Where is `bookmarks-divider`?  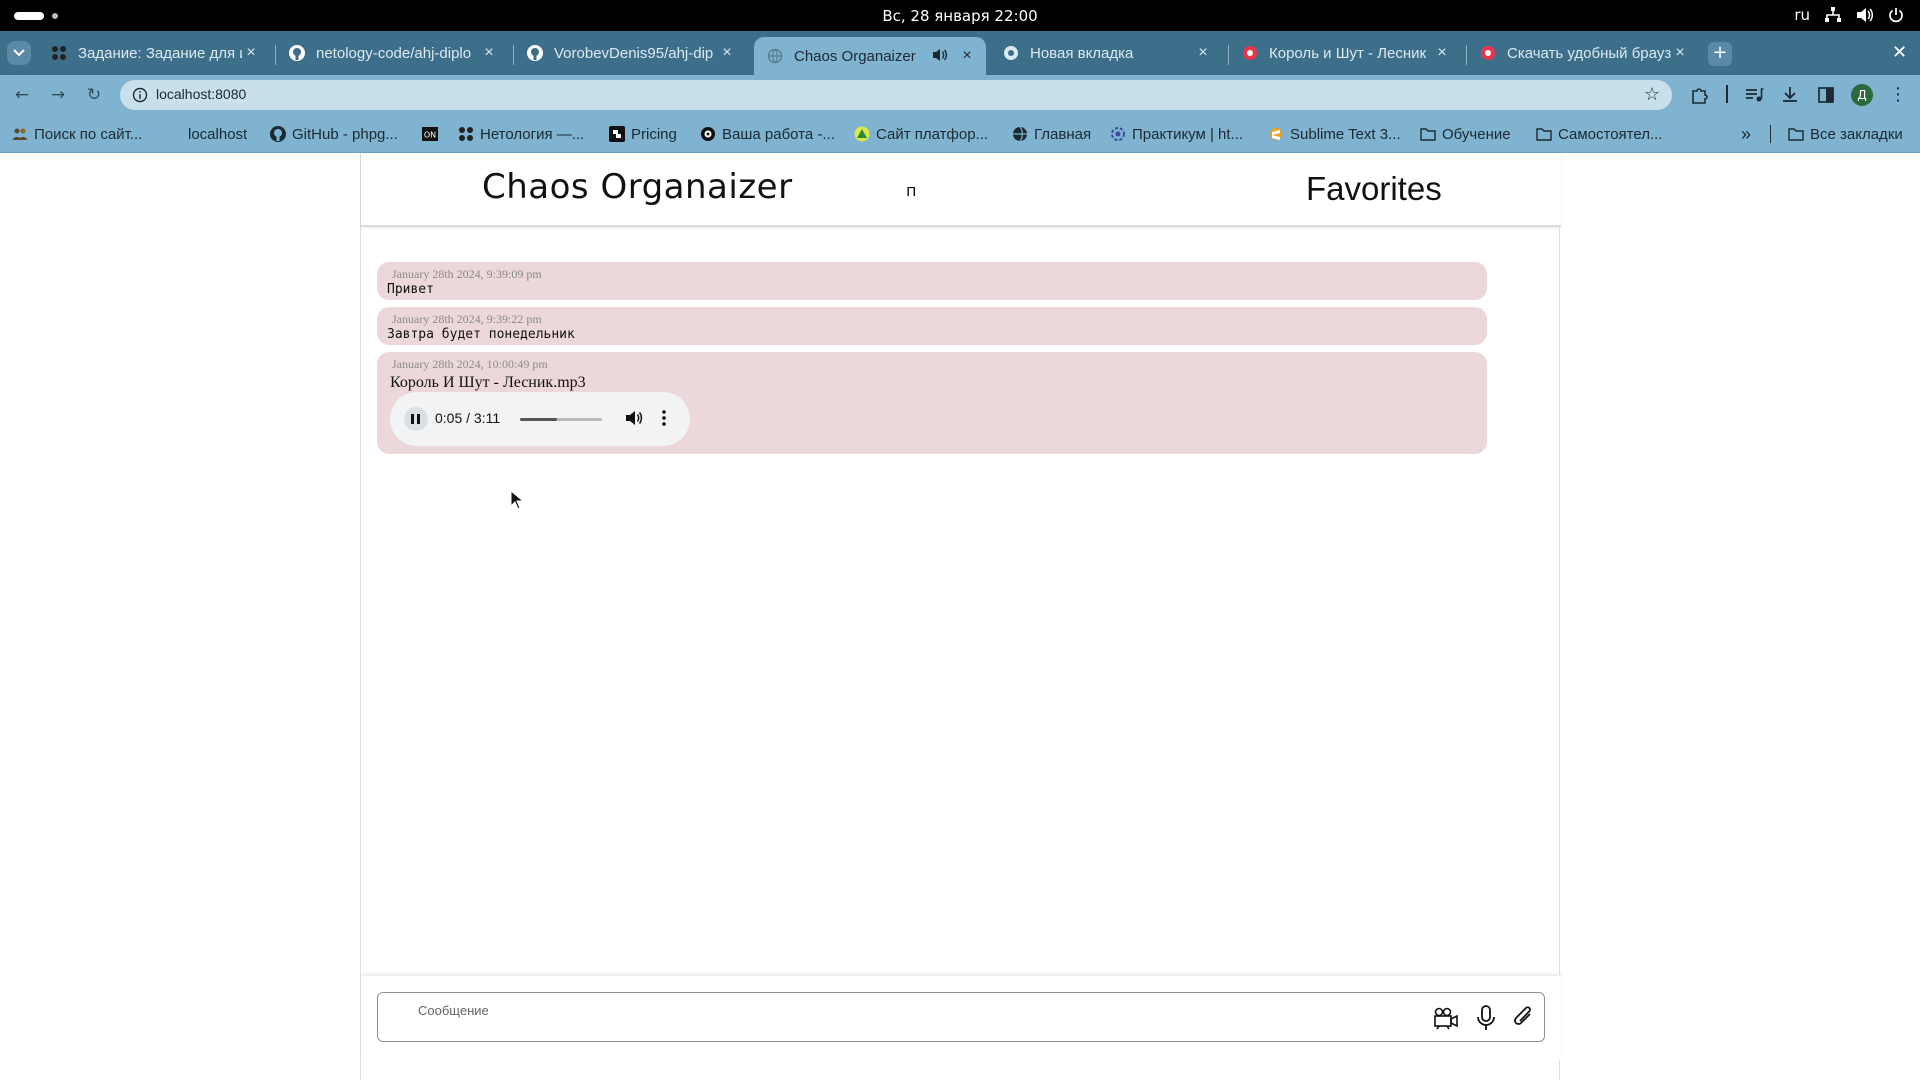 bookmarks-divider is located at coordinates (1770, 134).